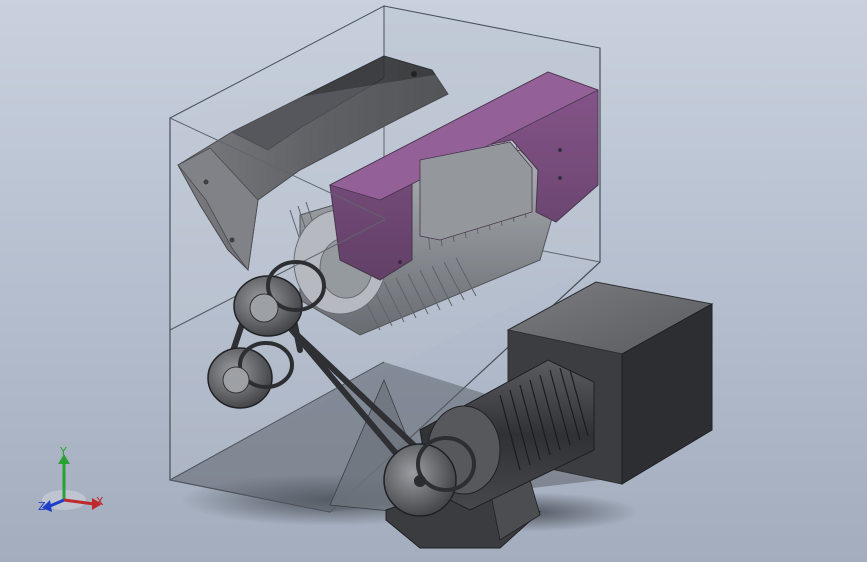  Describe the element at coordinates (63, 451) in the screenshot. I see `triad-y-label: Y` at that location.